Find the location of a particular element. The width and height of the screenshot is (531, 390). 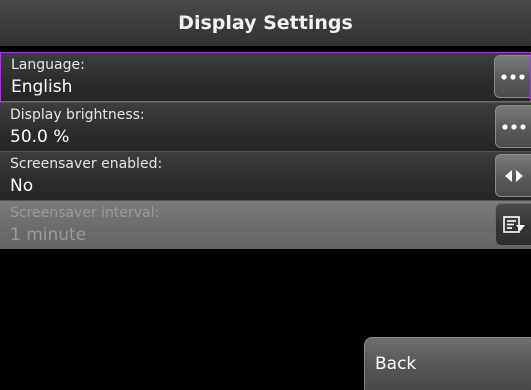

brightness-more-button is located at coordinates (513, 126).